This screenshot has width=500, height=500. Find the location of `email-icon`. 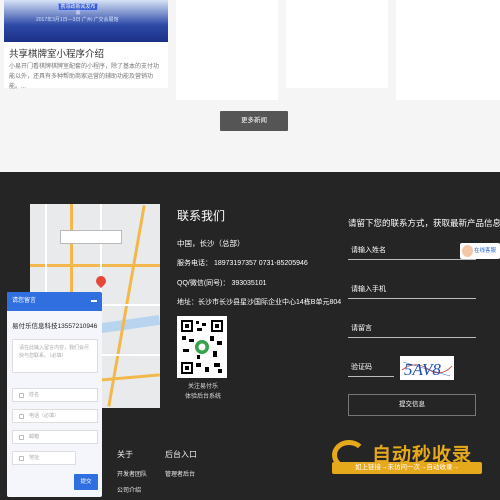

email-icon is located at coordinates (21, 437).